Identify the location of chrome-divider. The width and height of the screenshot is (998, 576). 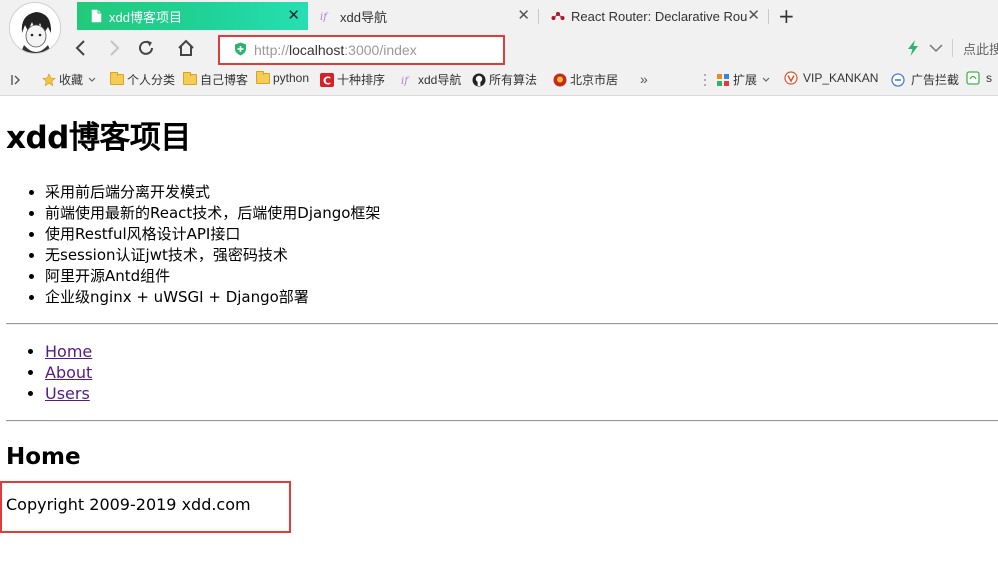
(499, 95).